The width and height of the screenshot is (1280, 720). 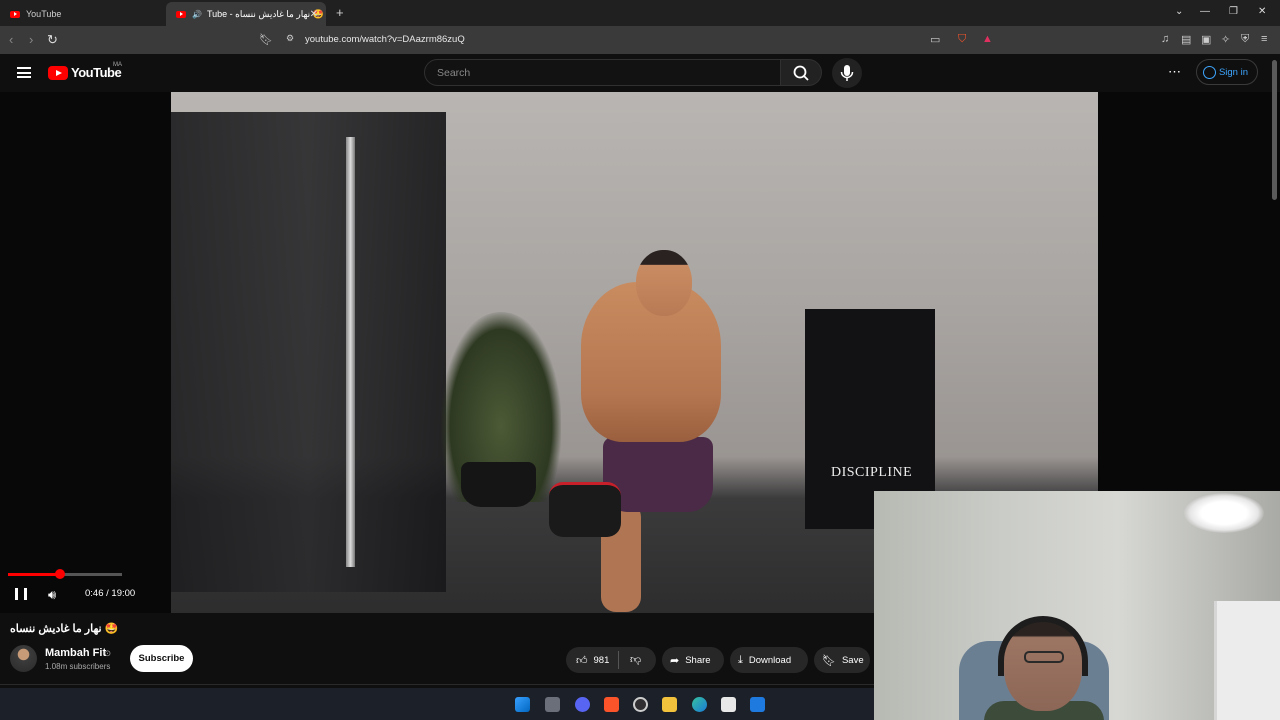 I want to click on headset-image, so click(x=1043, y=646).